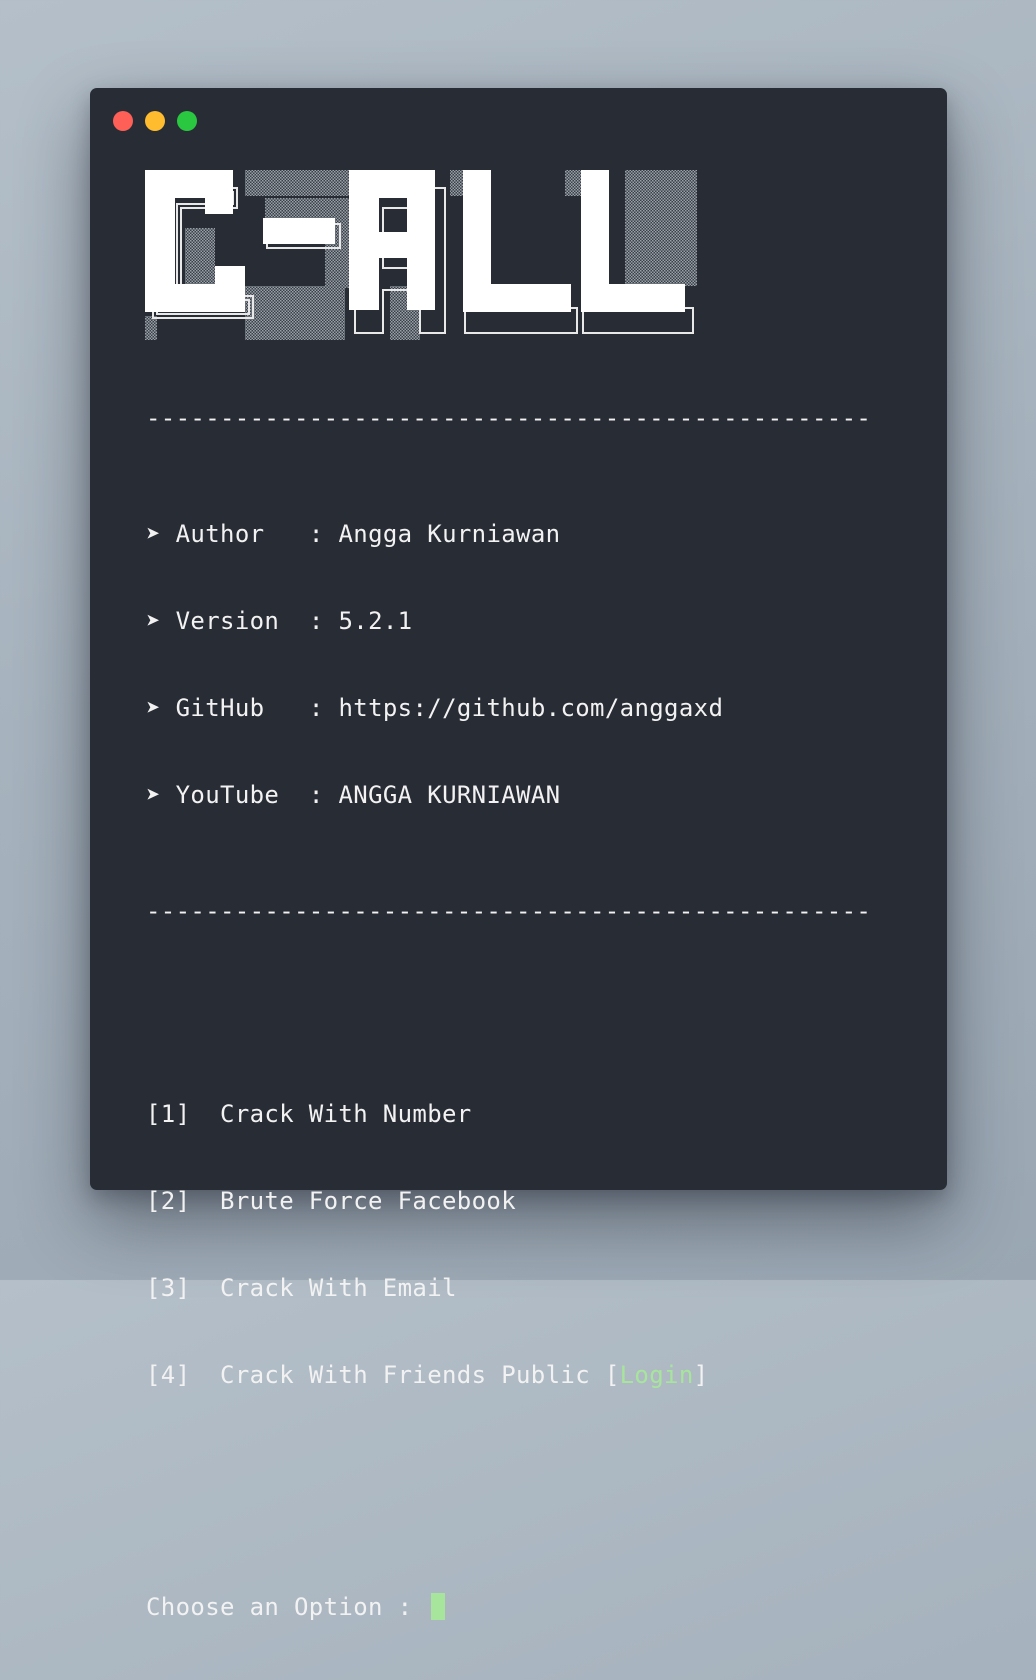  I want to click on info-github: ➤ GitHub : https://github.com/anggaxd, so click(508, 708).